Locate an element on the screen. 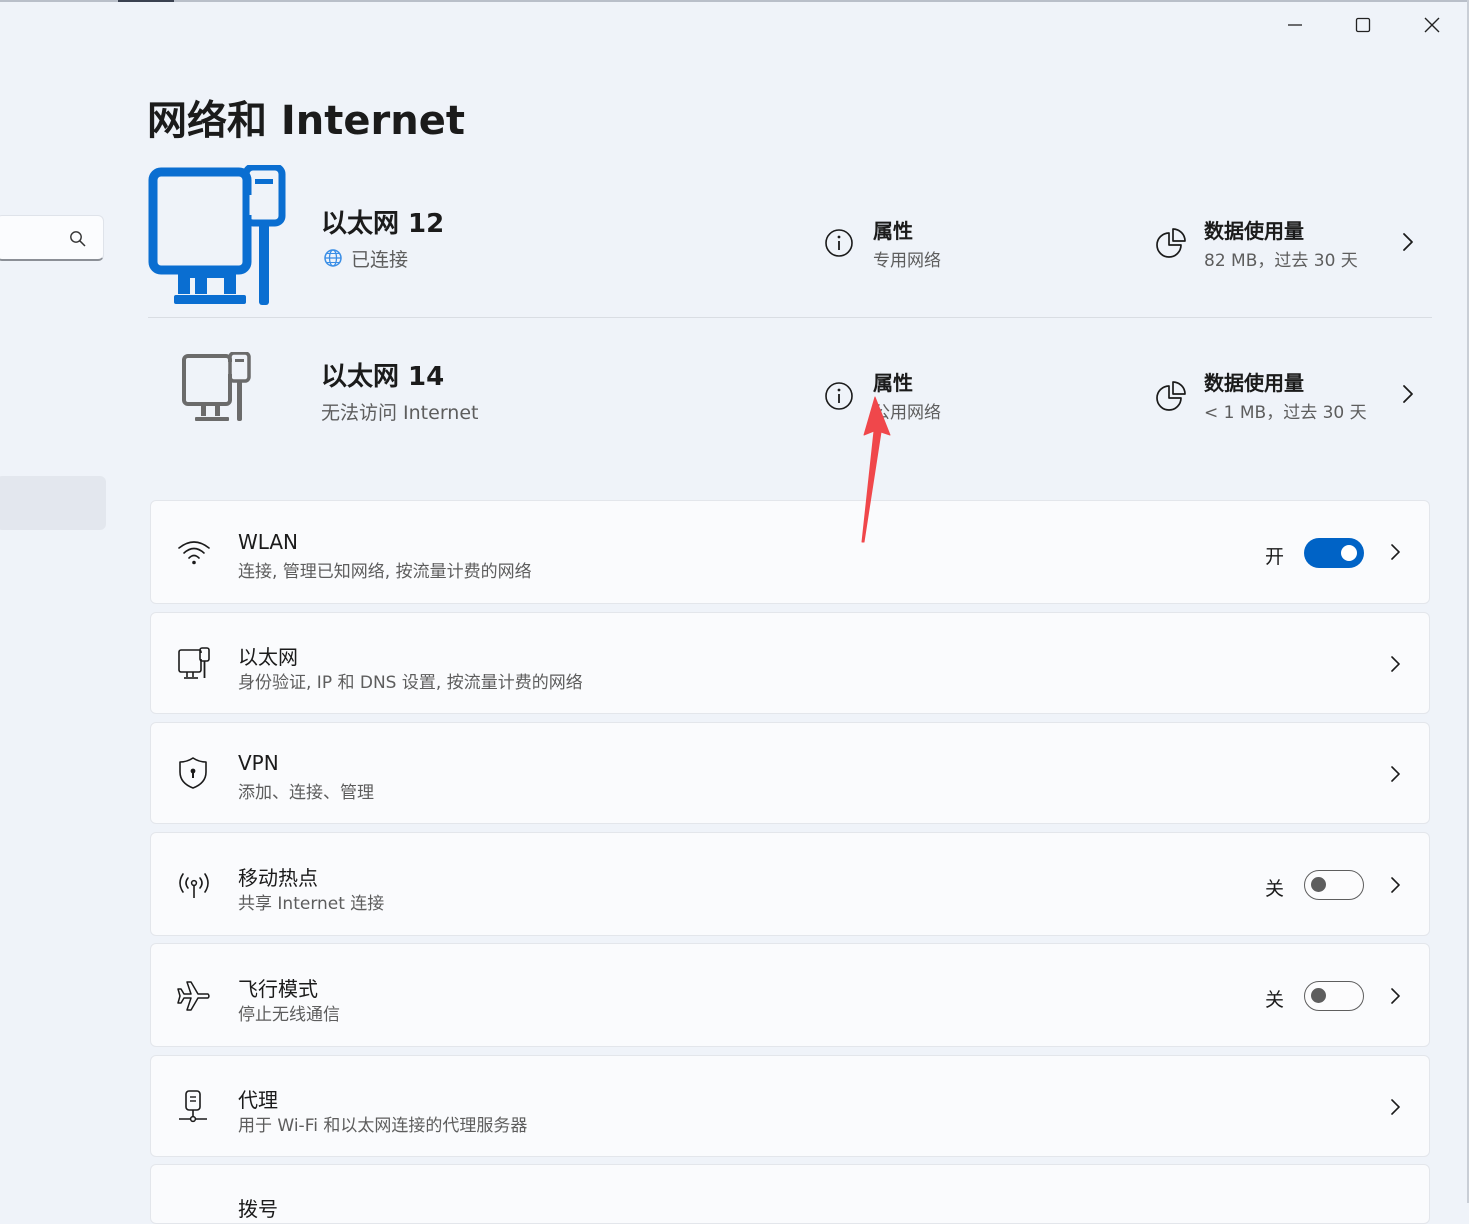  page-title: 网络和 Internet is located at coordinates (306, 121).